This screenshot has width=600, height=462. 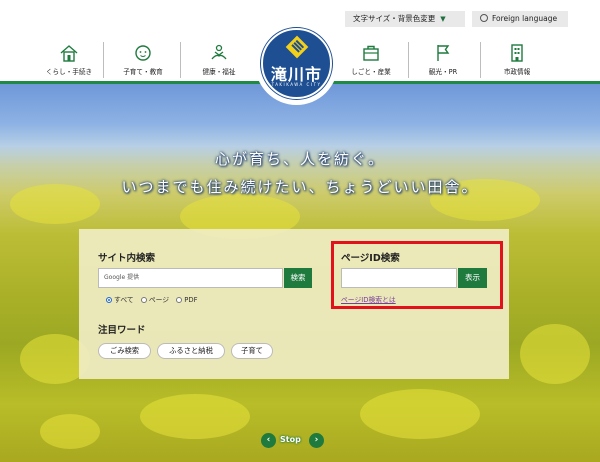 What do you see at coordinates (143, 72) in the screenshot?
I see `nav-item-label: 子育て・教育` at bounding box center [143, 72].